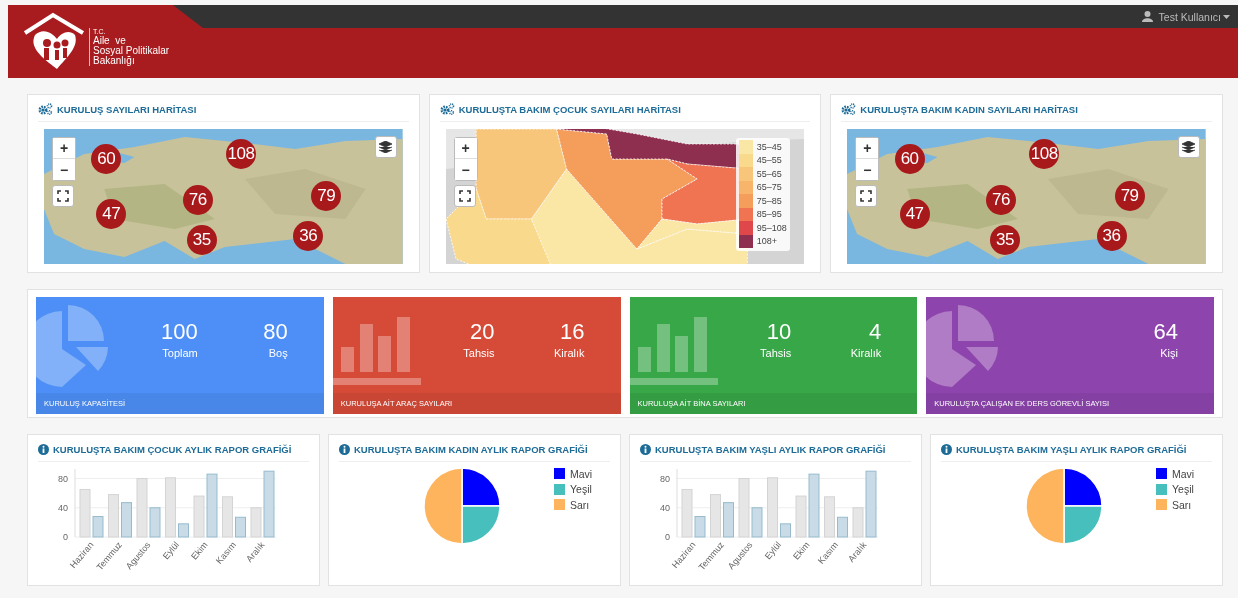  Describe the element at coordinates (275, 332) in the screenshot. I see `stat-value: 80` at that location.